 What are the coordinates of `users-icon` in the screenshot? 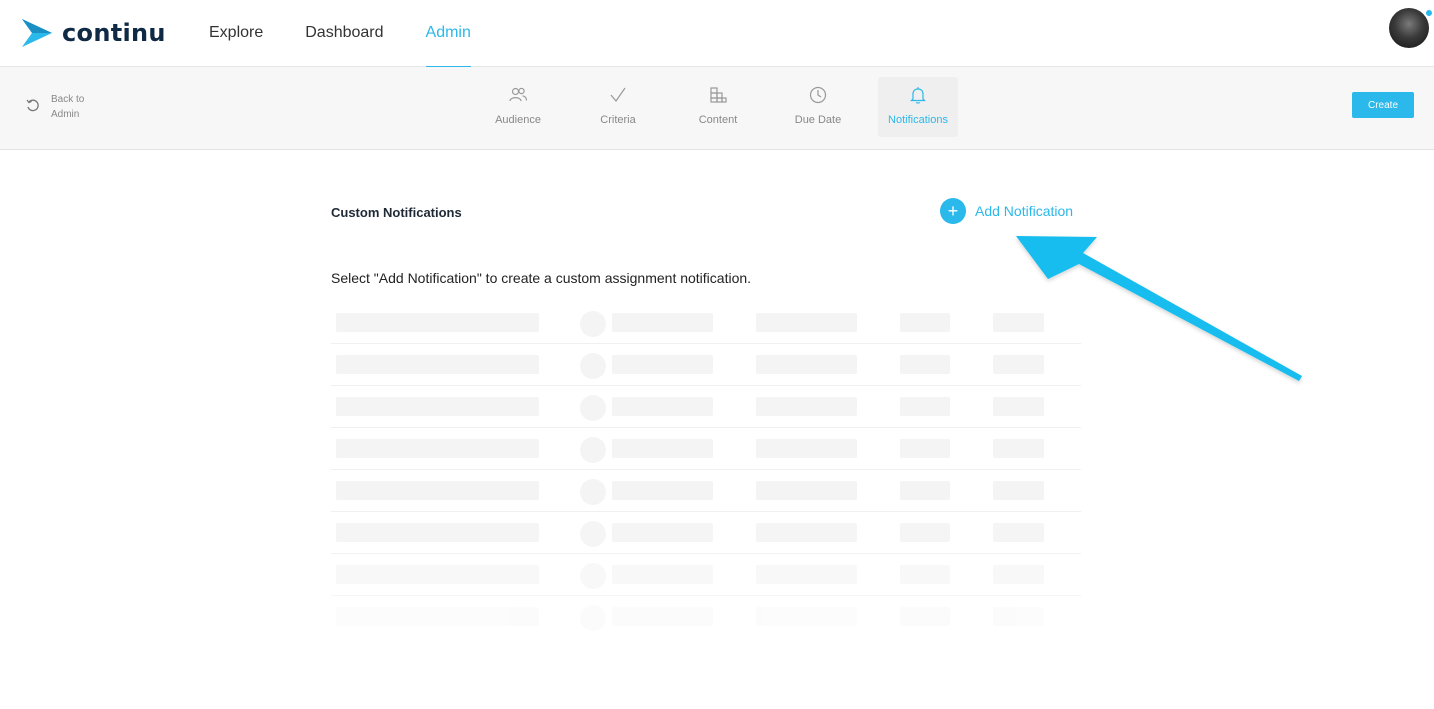 It's located at (518, 94).